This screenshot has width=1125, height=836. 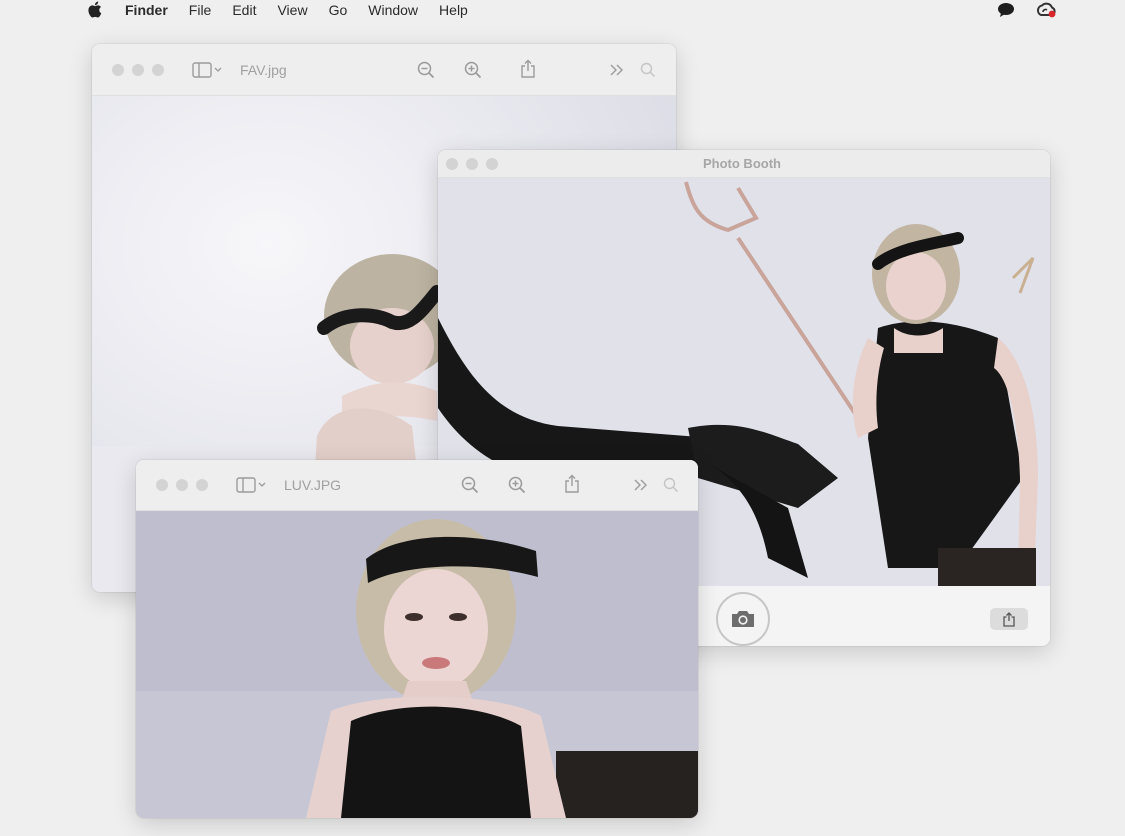 I want to click on messages-icon, so click(x=1006, y=10).